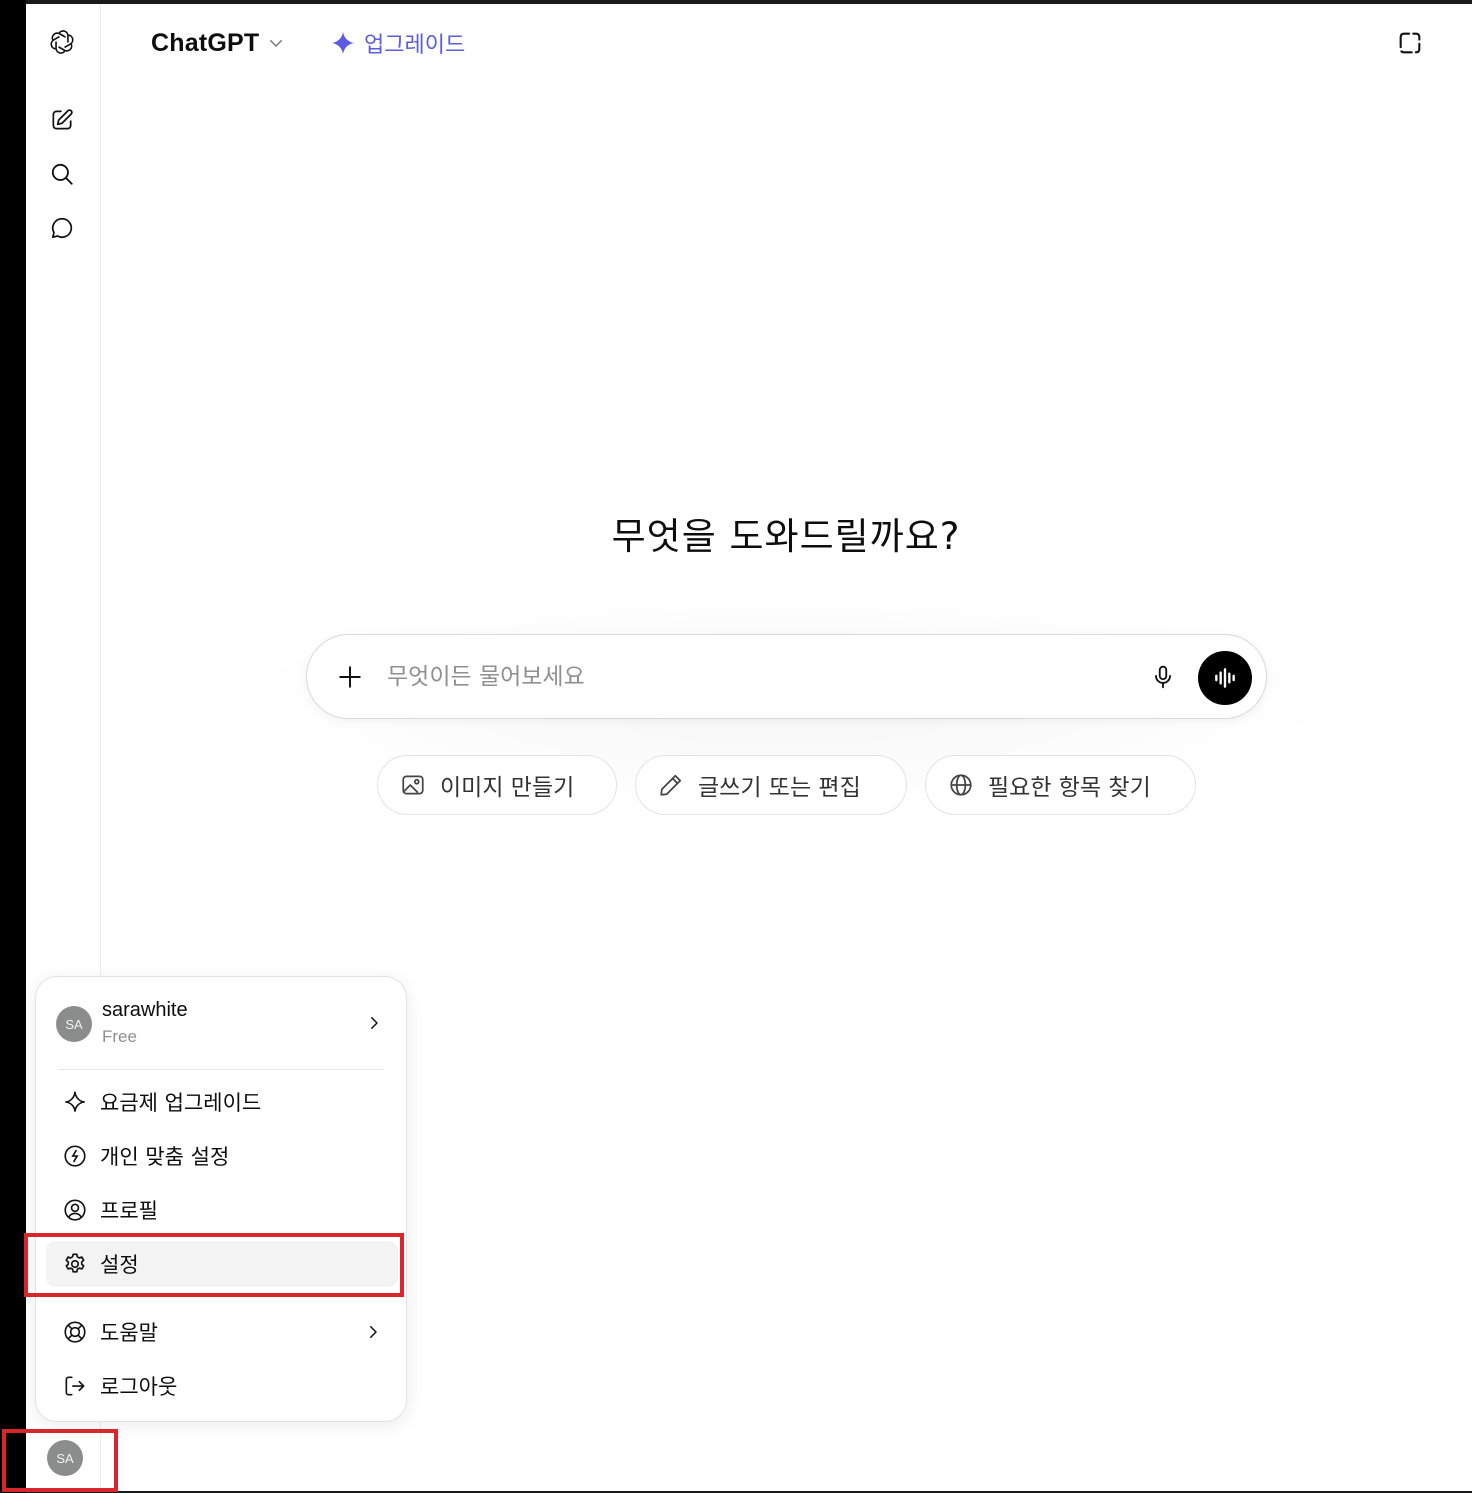  Describe the element at coordinates (779, 788) in the screenshot. I see `chip-label: 글쓰기 또는 편집` at that location.